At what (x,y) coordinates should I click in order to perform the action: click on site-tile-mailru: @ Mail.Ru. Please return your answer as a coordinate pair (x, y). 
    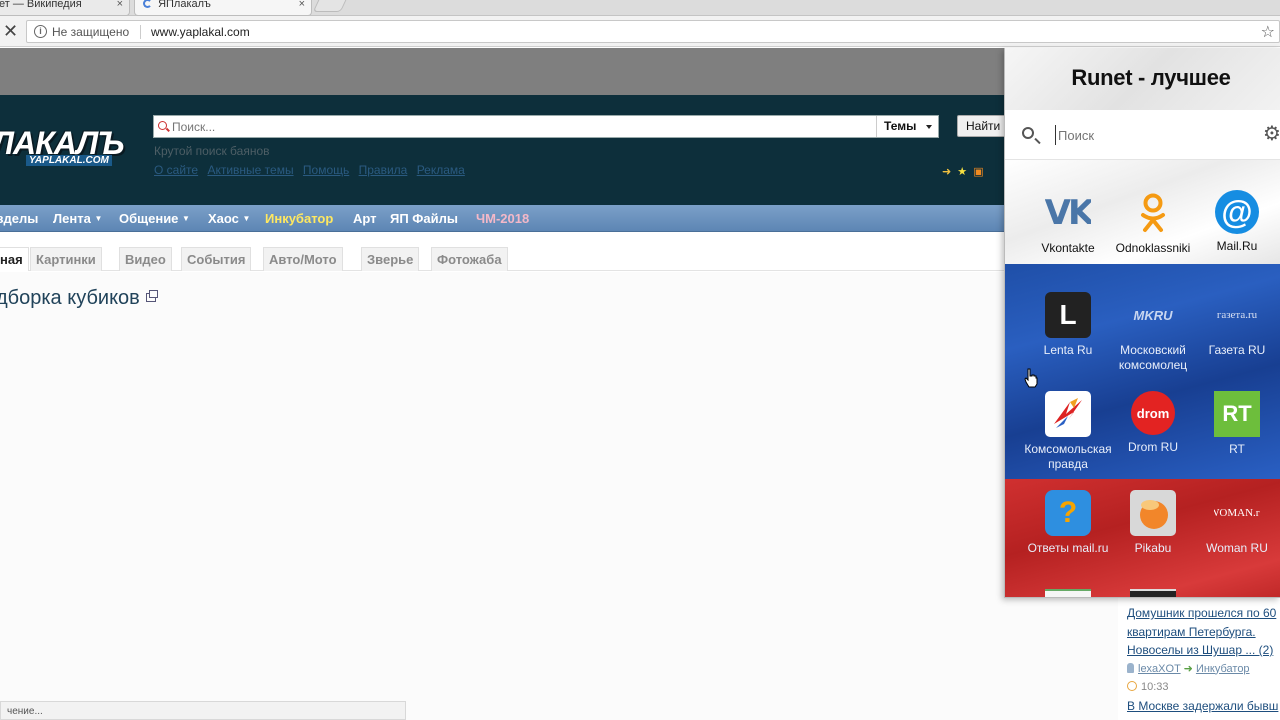
    Looking at the image, I should click on (1236, 222).